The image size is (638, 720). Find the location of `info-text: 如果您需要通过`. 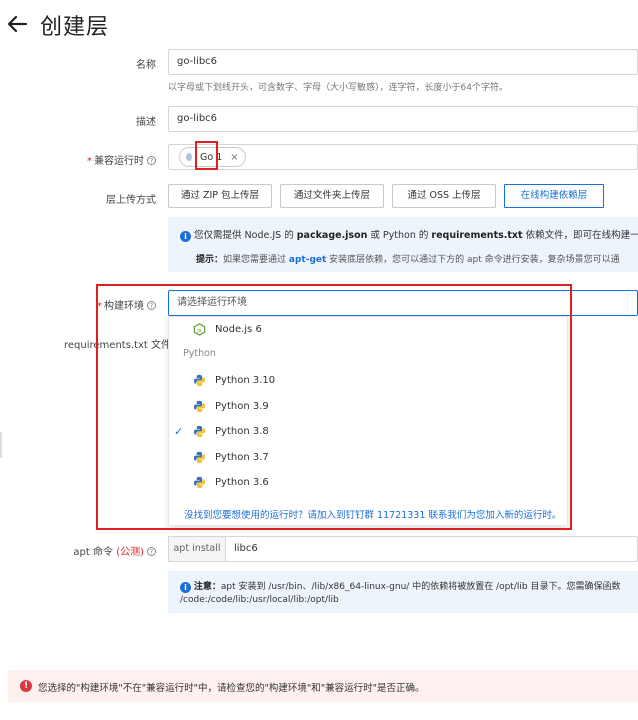

info-text: 如果您需要通过 is located at coordinates (256, 260).